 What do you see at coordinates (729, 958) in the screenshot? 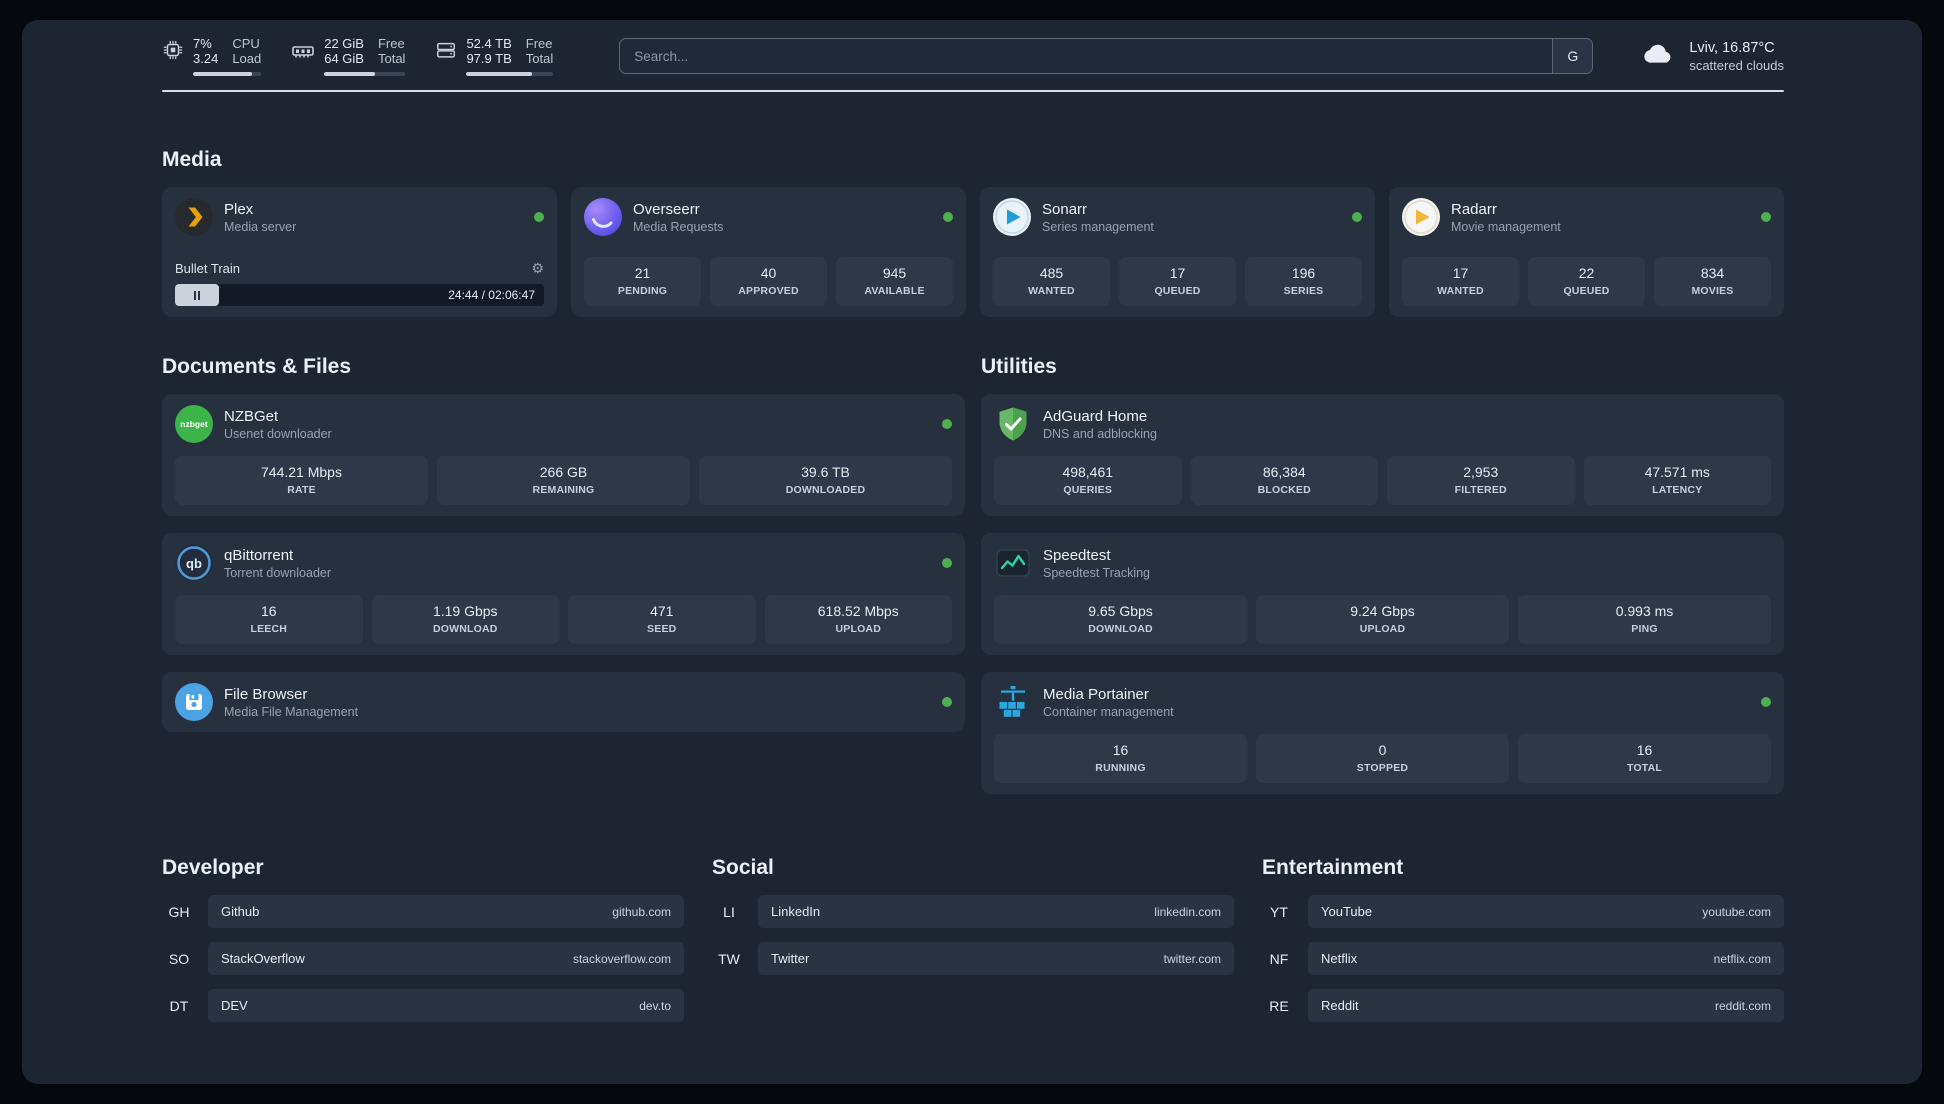
I see `bookmark-abbr: TW` at bounding box center [729, 958].